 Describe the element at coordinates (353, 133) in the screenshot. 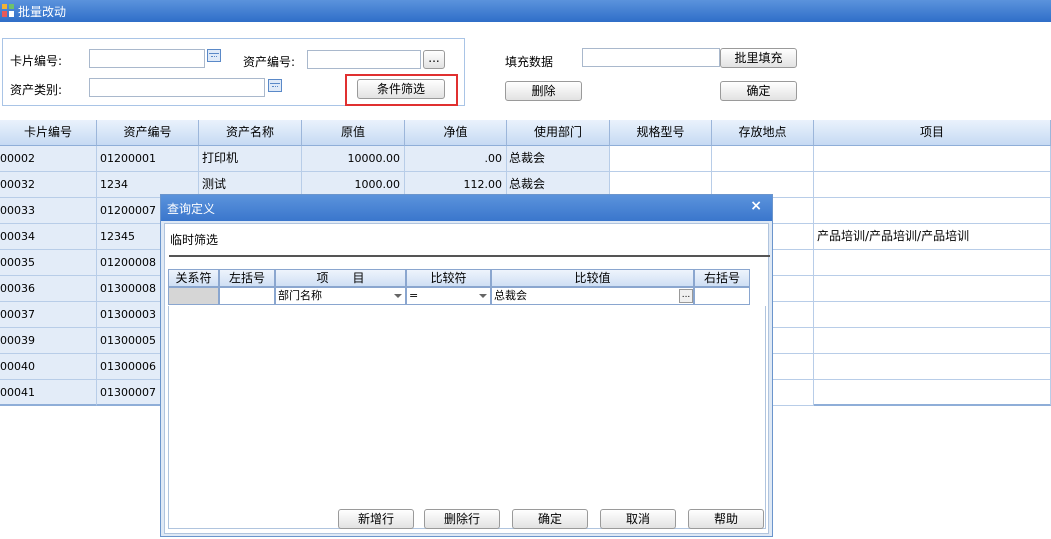

I see `col-header-original-value: 原值` at that location.